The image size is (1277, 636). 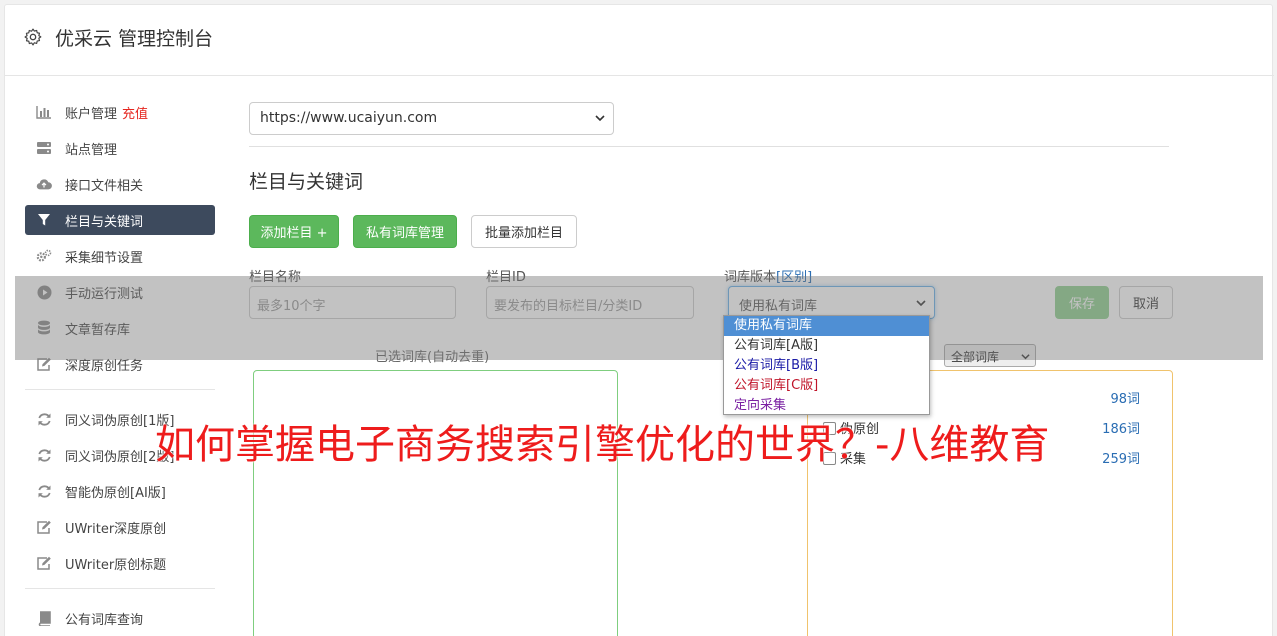 What do you see at coordinates (120, 148) in the screenshot?
I see `sidebar-item-sites: 站点管理` at bounding box center [120, 148].